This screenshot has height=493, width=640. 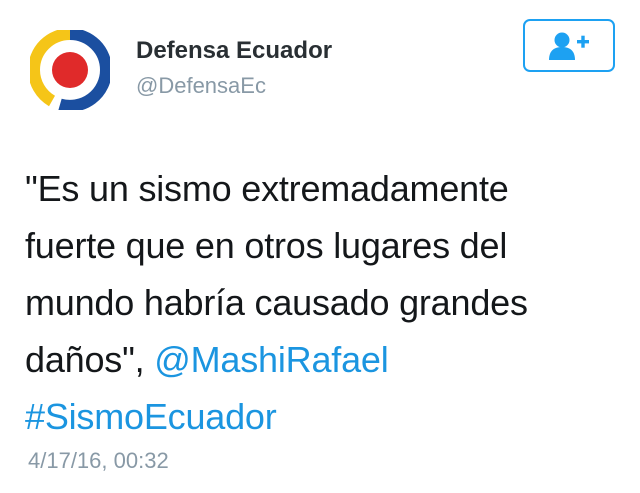 I want to click on tweet-text-line: daños",, so click(x=90, y=359).